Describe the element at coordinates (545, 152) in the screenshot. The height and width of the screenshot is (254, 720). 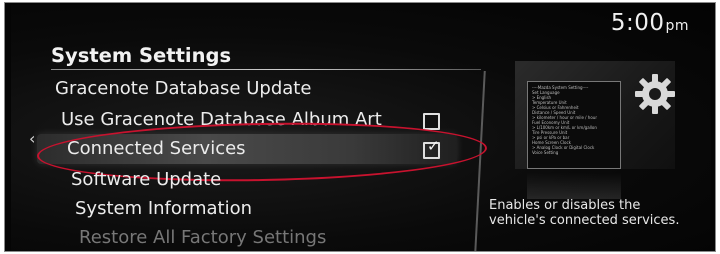
I see `preview-line: Voice Setting` at that location.